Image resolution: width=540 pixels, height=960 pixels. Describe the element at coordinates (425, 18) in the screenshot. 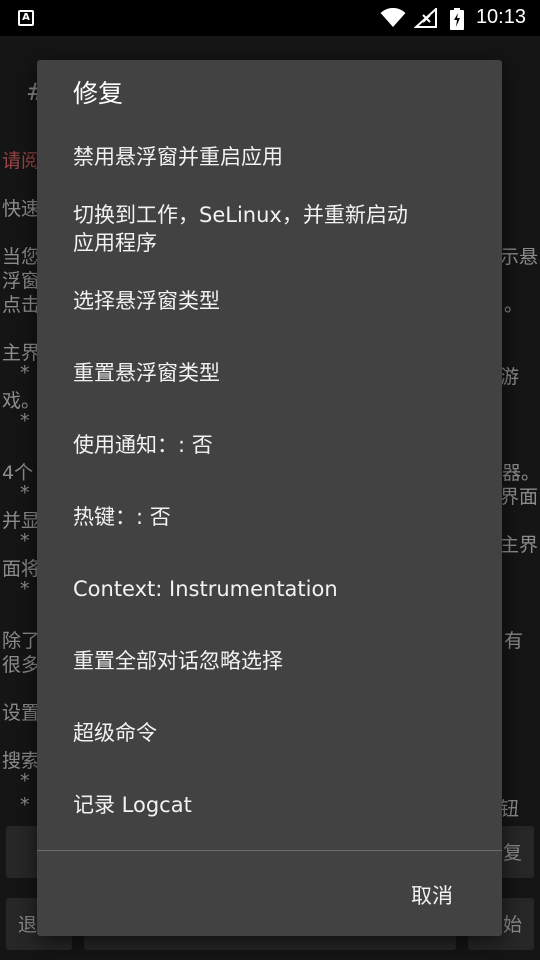

I see `signal-icon` at that location.